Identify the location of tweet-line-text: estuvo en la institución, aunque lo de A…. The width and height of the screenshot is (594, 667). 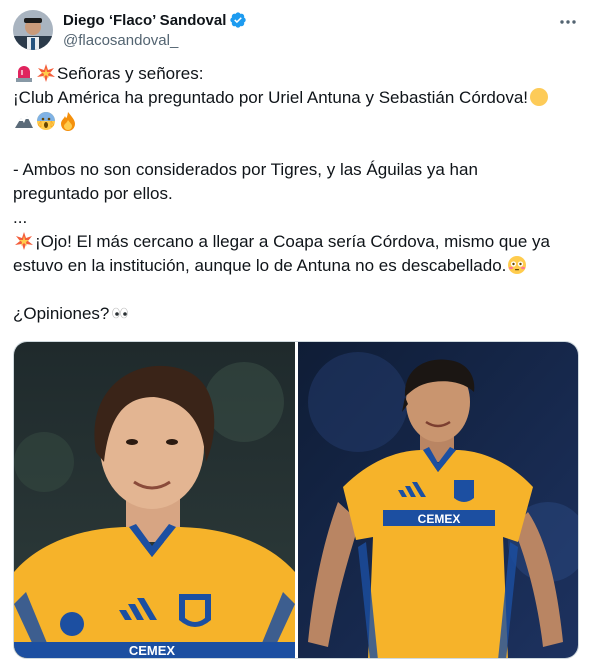
(260, 265).